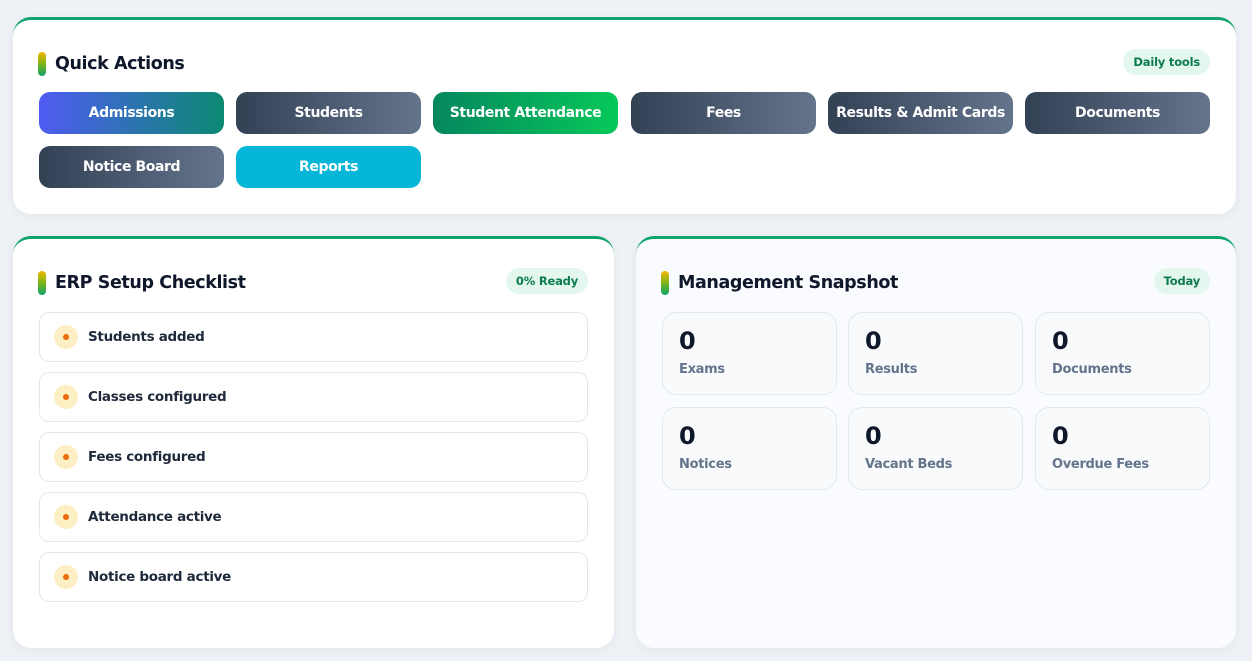 This screenshot has height=661, width=1252. What do you see at coordinates (1181, 281) in the screenshot?
I see `today-badge: Today` at bounding box center [1181, 281].